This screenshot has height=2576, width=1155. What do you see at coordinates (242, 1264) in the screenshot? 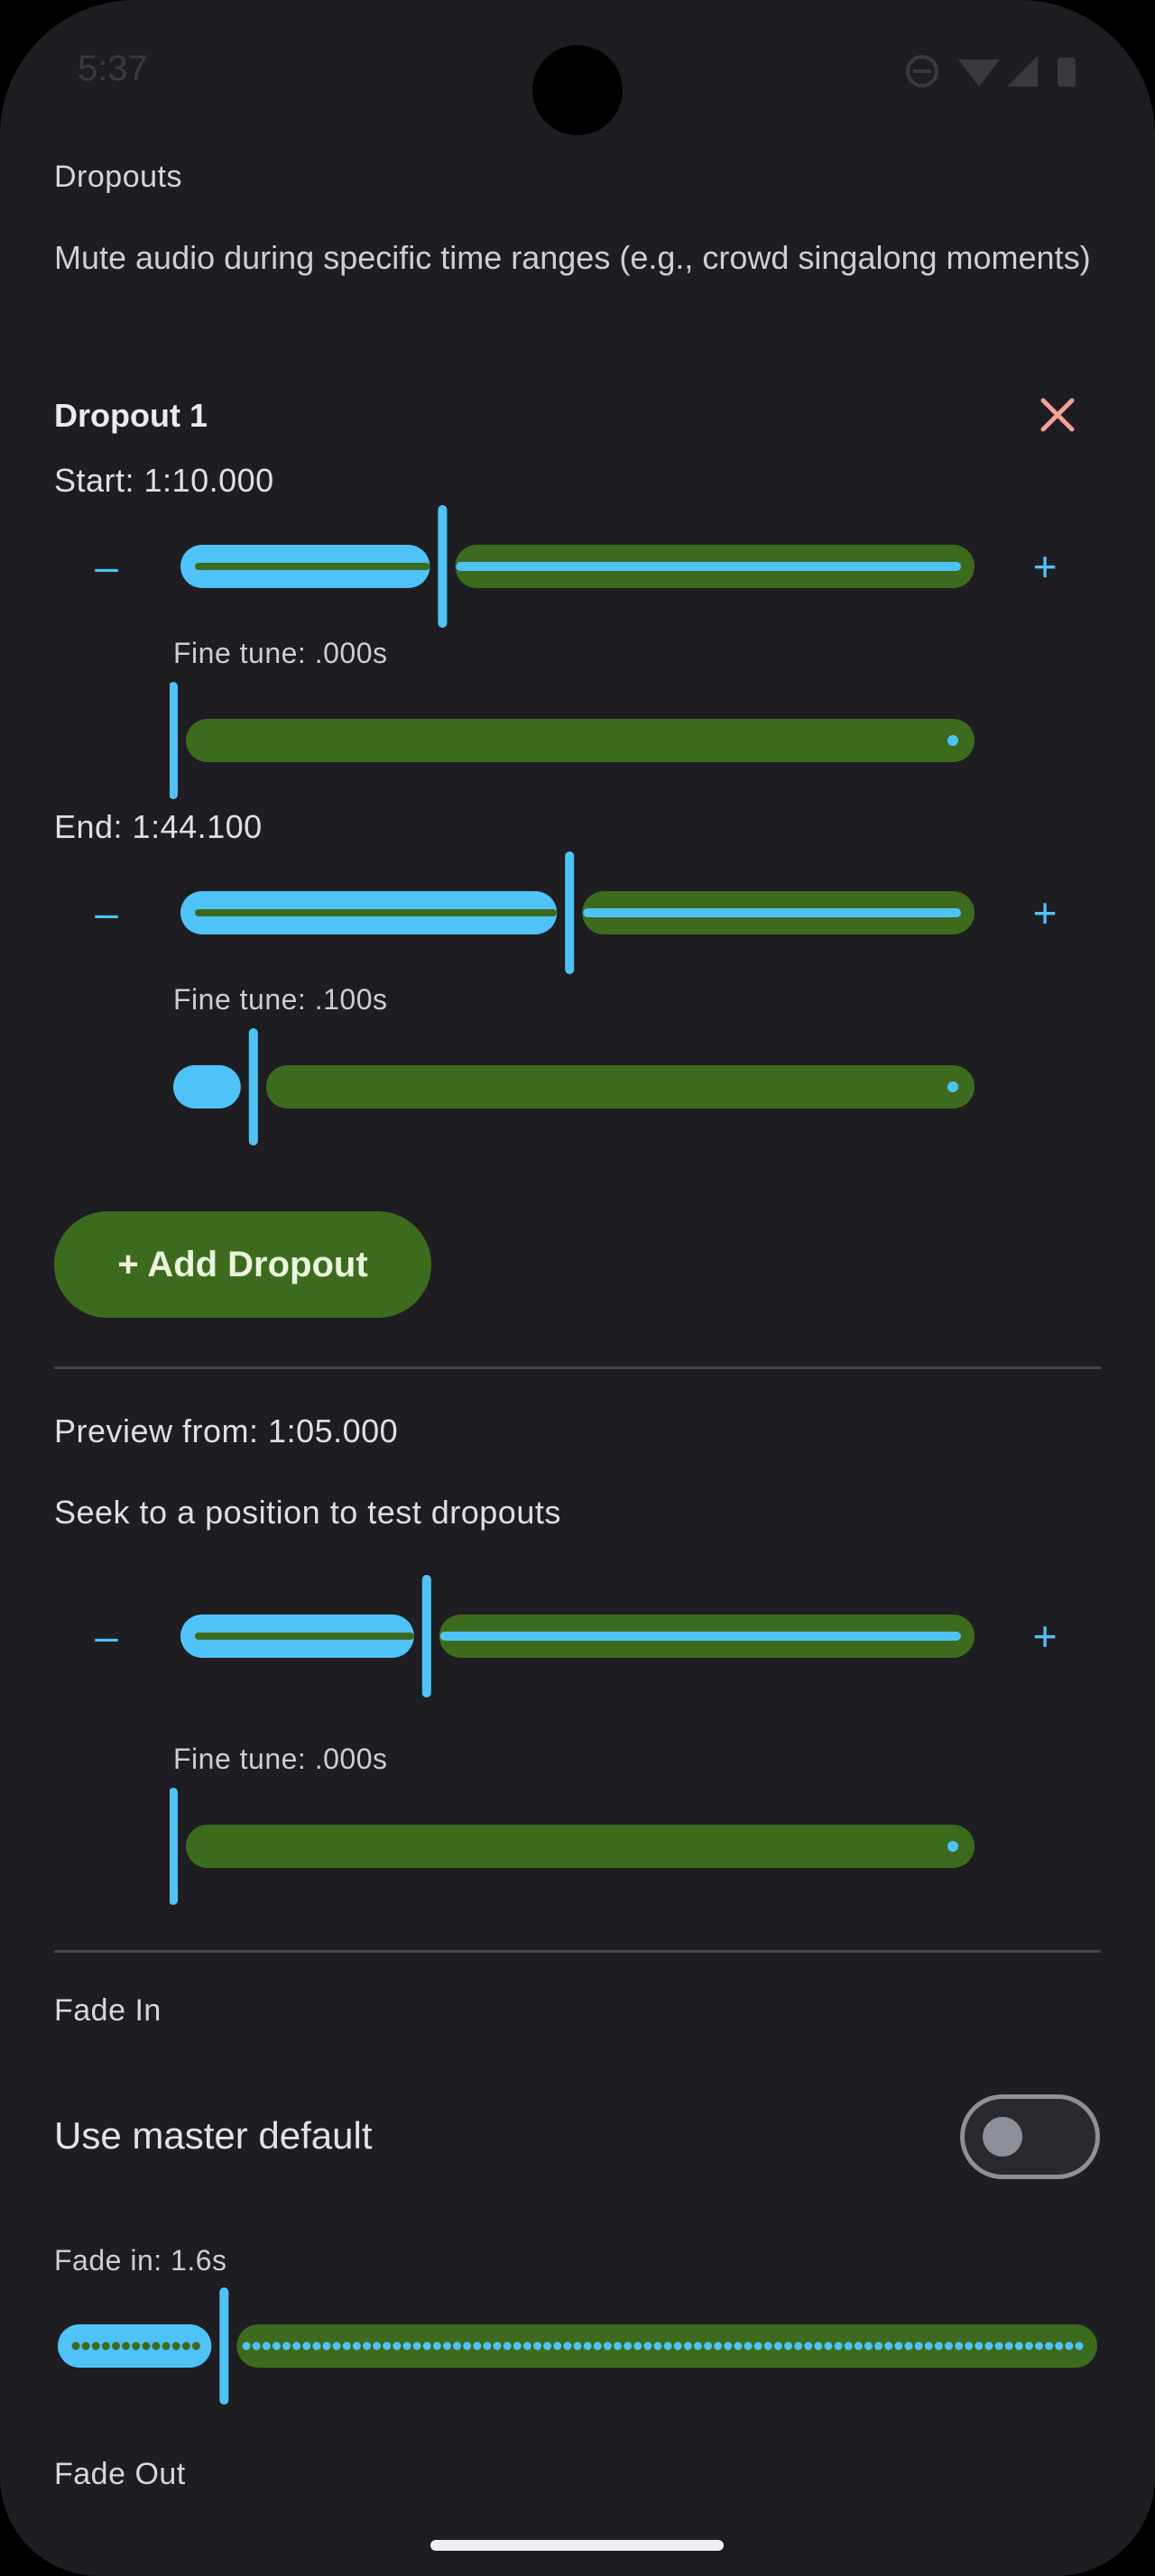
I see `add-dropout-button: + Add Dropout` at bounding box center [242, 1264].